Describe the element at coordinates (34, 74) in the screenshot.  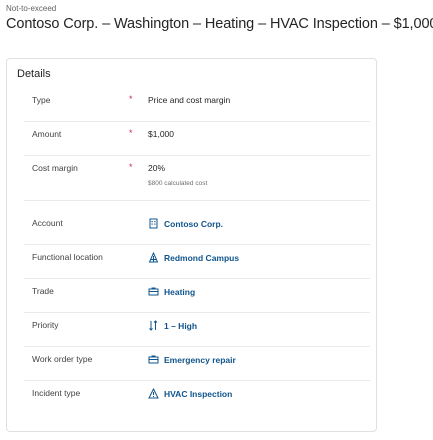
I see `details-heading: Details` at that location.